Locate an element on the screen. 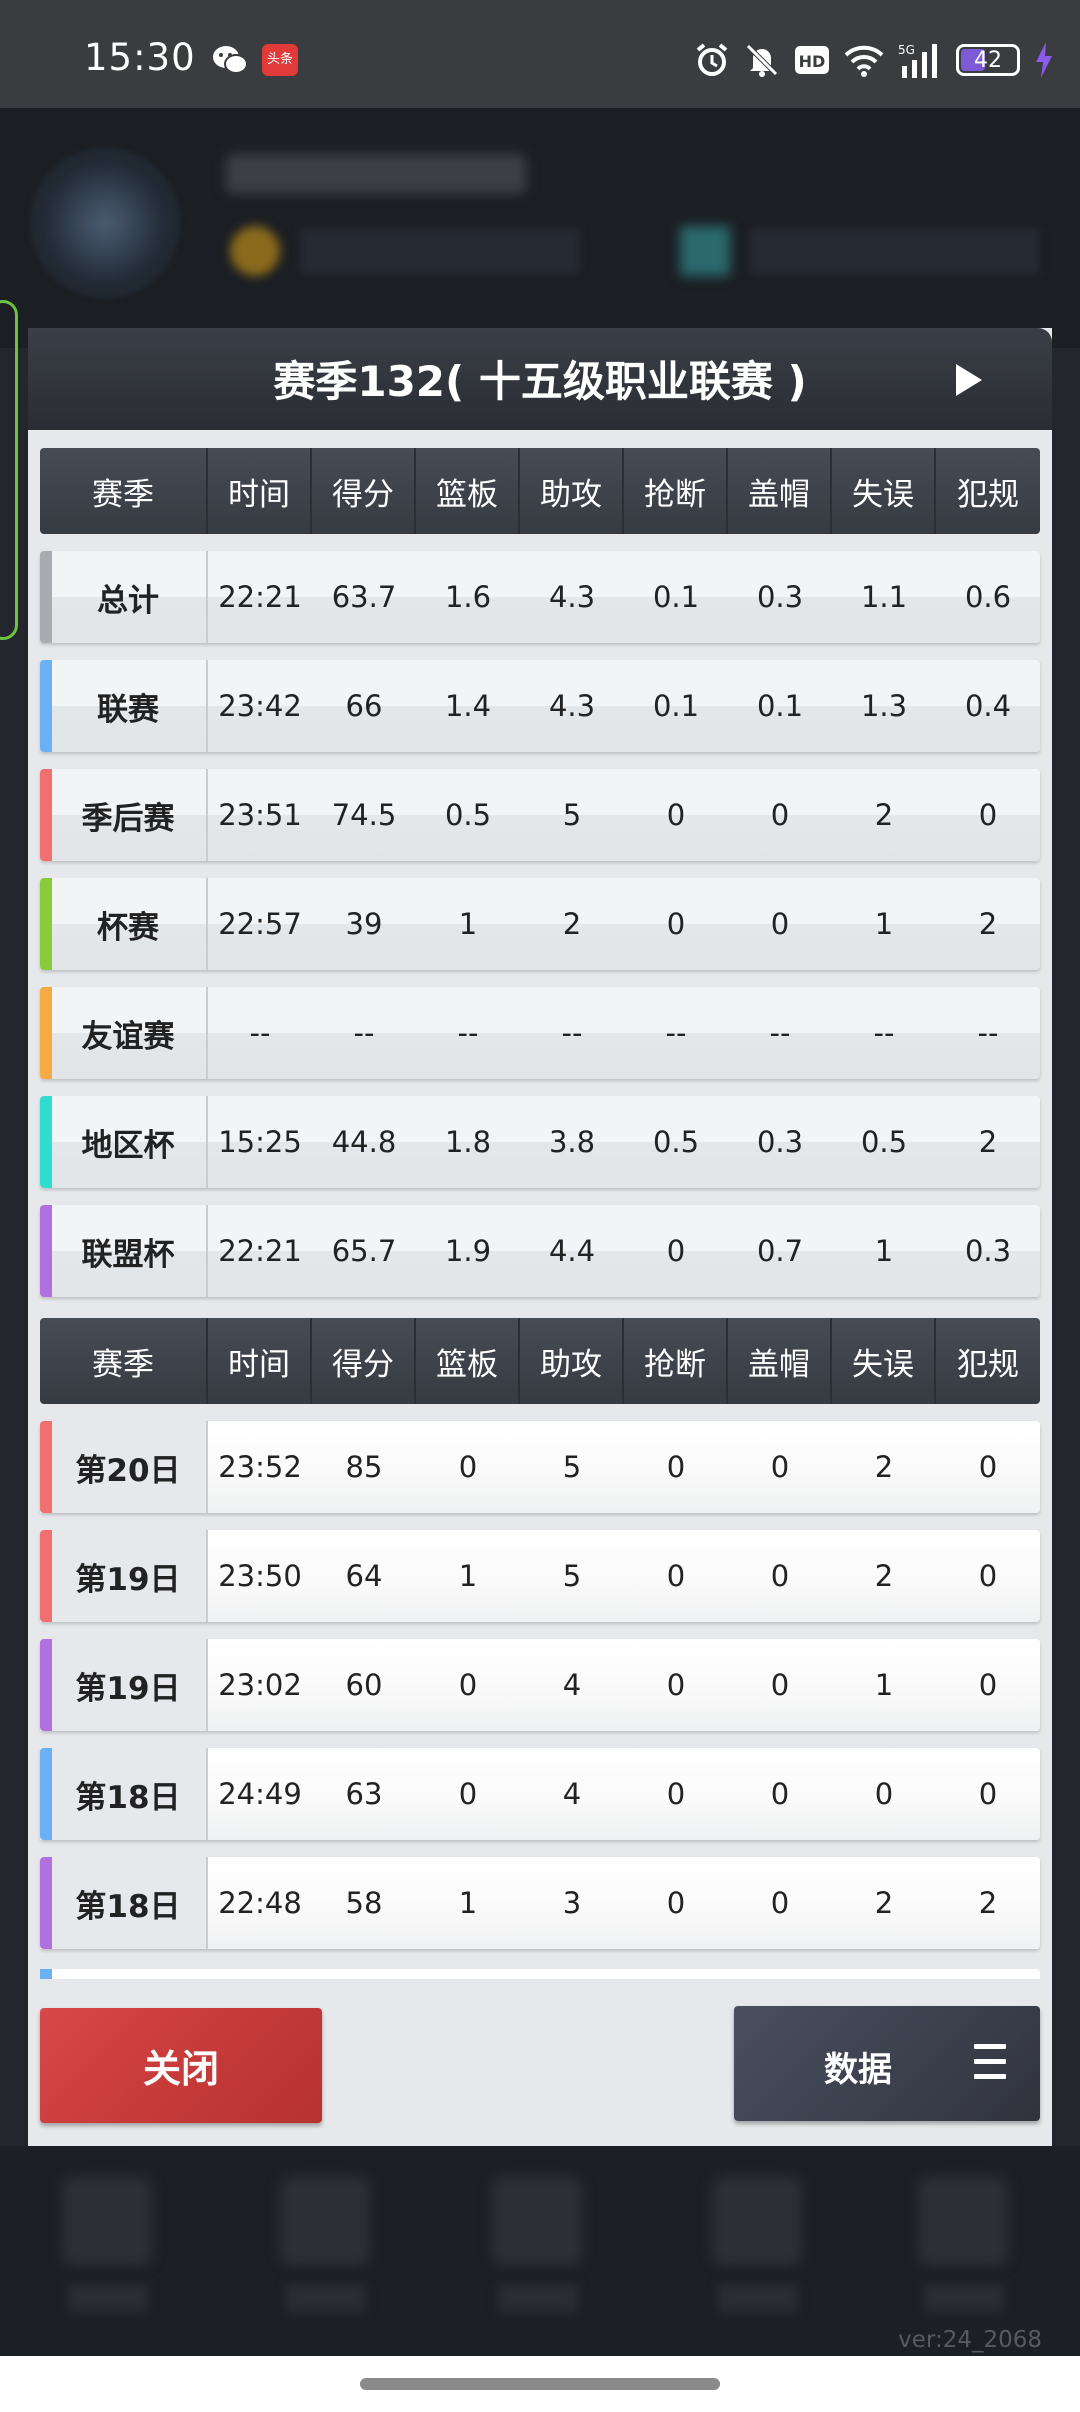 This screenshot has height=2412, width=1080. stat-cell: 74.5 is located at coordinates (364, 815).